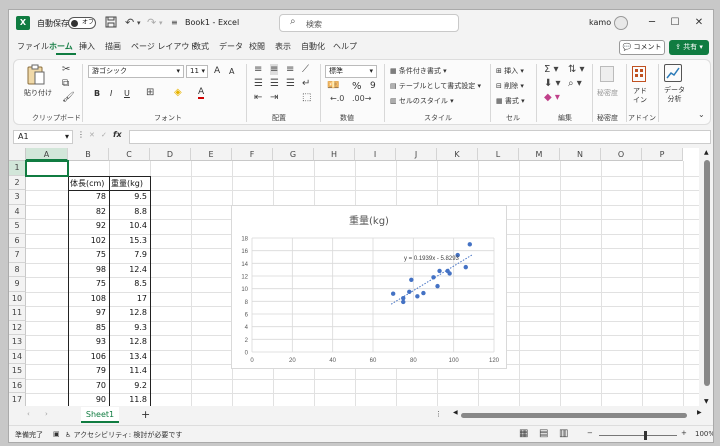  What do you see at coordinates (418, 71) in the screenshot?
I see `conditional-format-button: ▦ 条件付き書式 ▾` at bounding box center [418, 71].